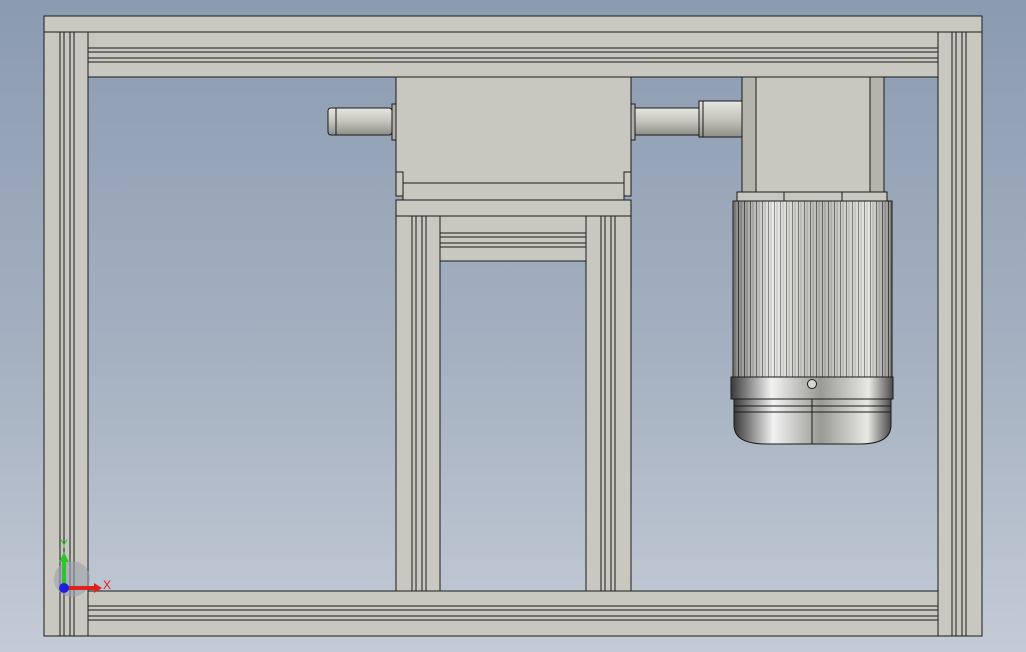 This screenshot has width=1026, height=652. What do you see at coordinates (812, 322) in the screenshot?
I see `electric-motor` at bounding box center [812, 322].